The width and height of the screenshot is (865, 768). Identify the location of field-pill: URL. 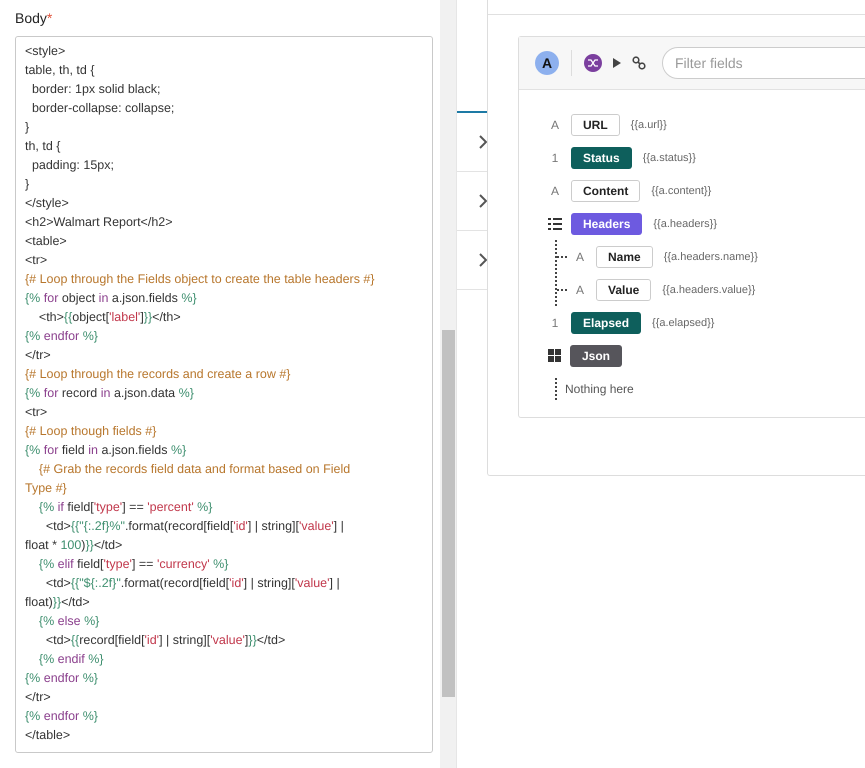
(595, 125).